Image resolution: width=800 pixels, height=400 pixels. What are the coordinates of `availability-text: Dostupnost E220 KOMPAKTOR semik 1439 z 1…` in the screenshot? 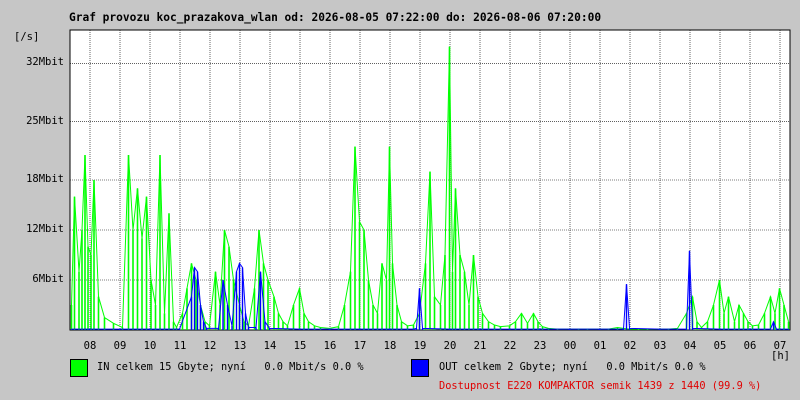 It's located at (600, 386).